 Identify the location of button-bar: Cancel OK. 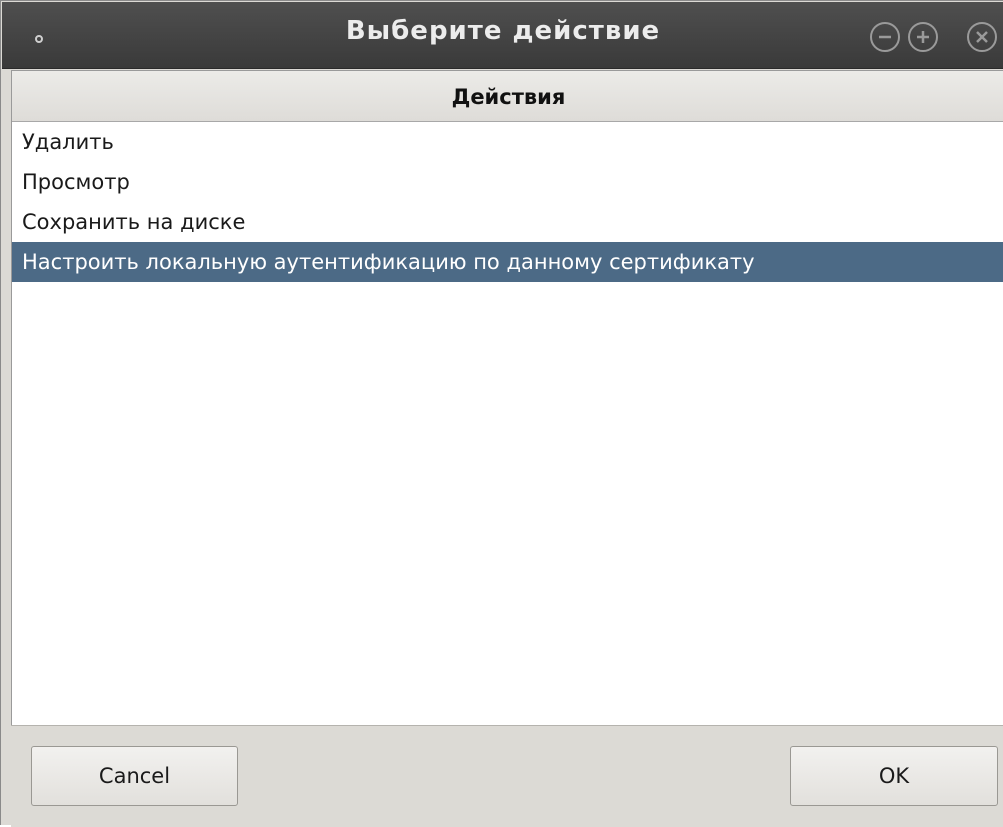
(507, 776).